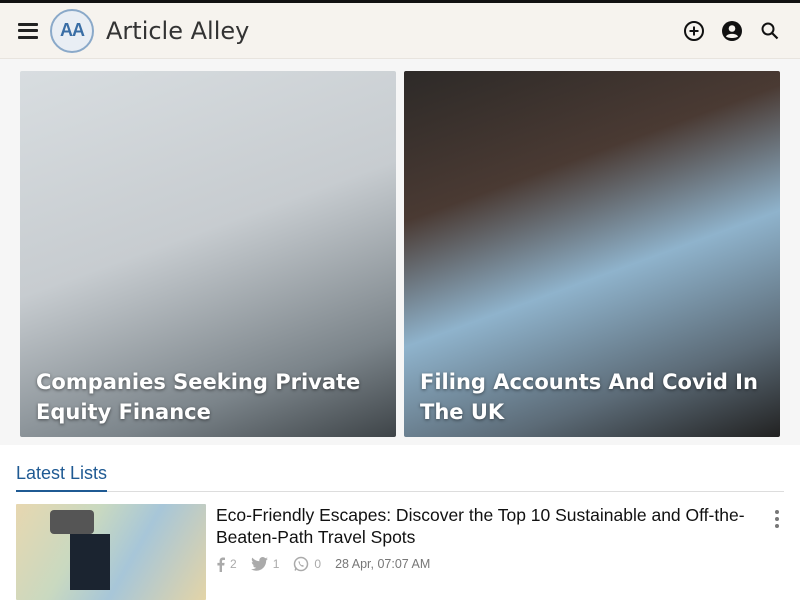 The image size is (800, 600). Describe the element at coordinates (28, 30) in the screenshot. I see `hamburger-menu-icon` at that location.